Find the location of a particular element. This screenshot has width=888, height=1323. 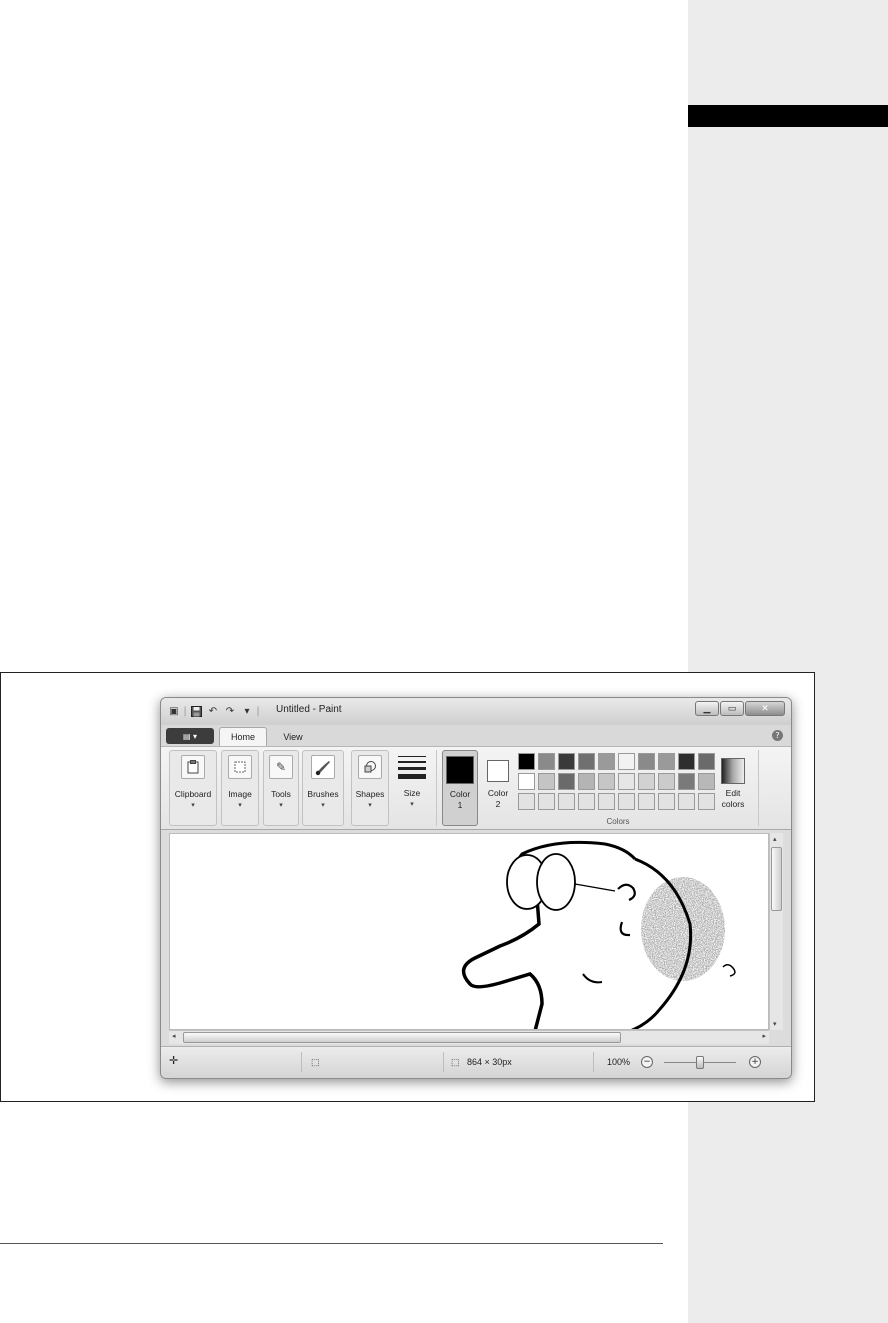

tab-view: View is located at coordinates (293, 736).